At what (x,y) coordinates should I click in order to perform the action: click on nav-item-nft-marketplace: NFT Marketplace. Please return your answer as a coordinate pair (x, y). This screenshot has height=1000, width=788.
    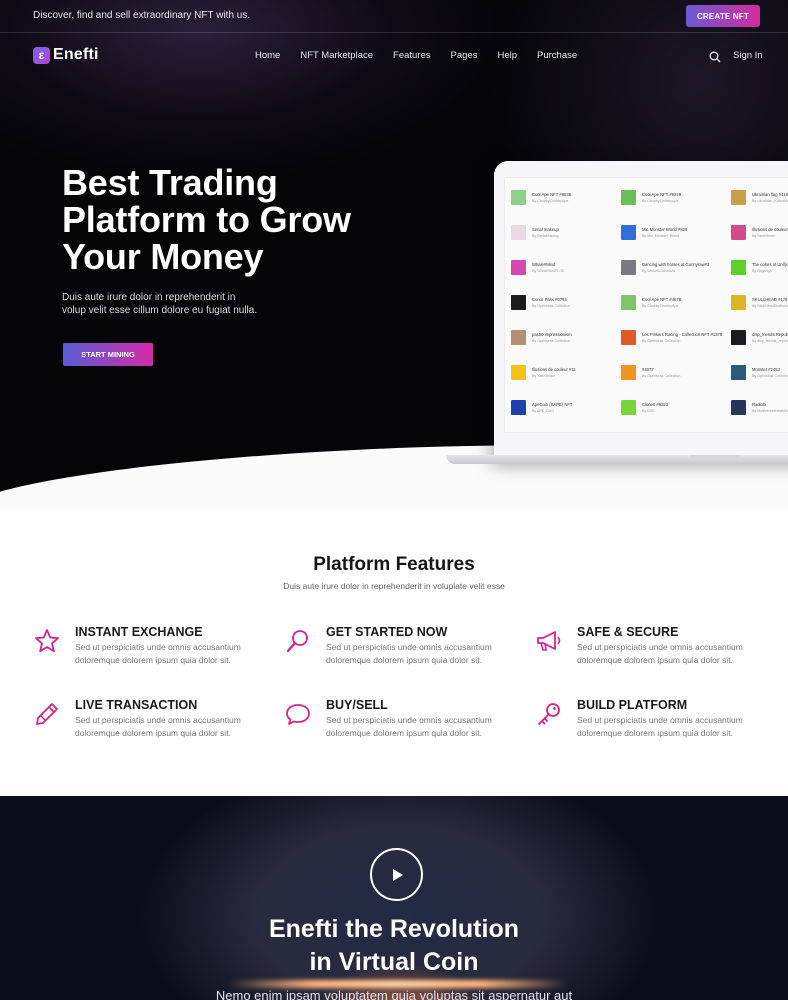
    Looking at the image, I should click on (336, 55).